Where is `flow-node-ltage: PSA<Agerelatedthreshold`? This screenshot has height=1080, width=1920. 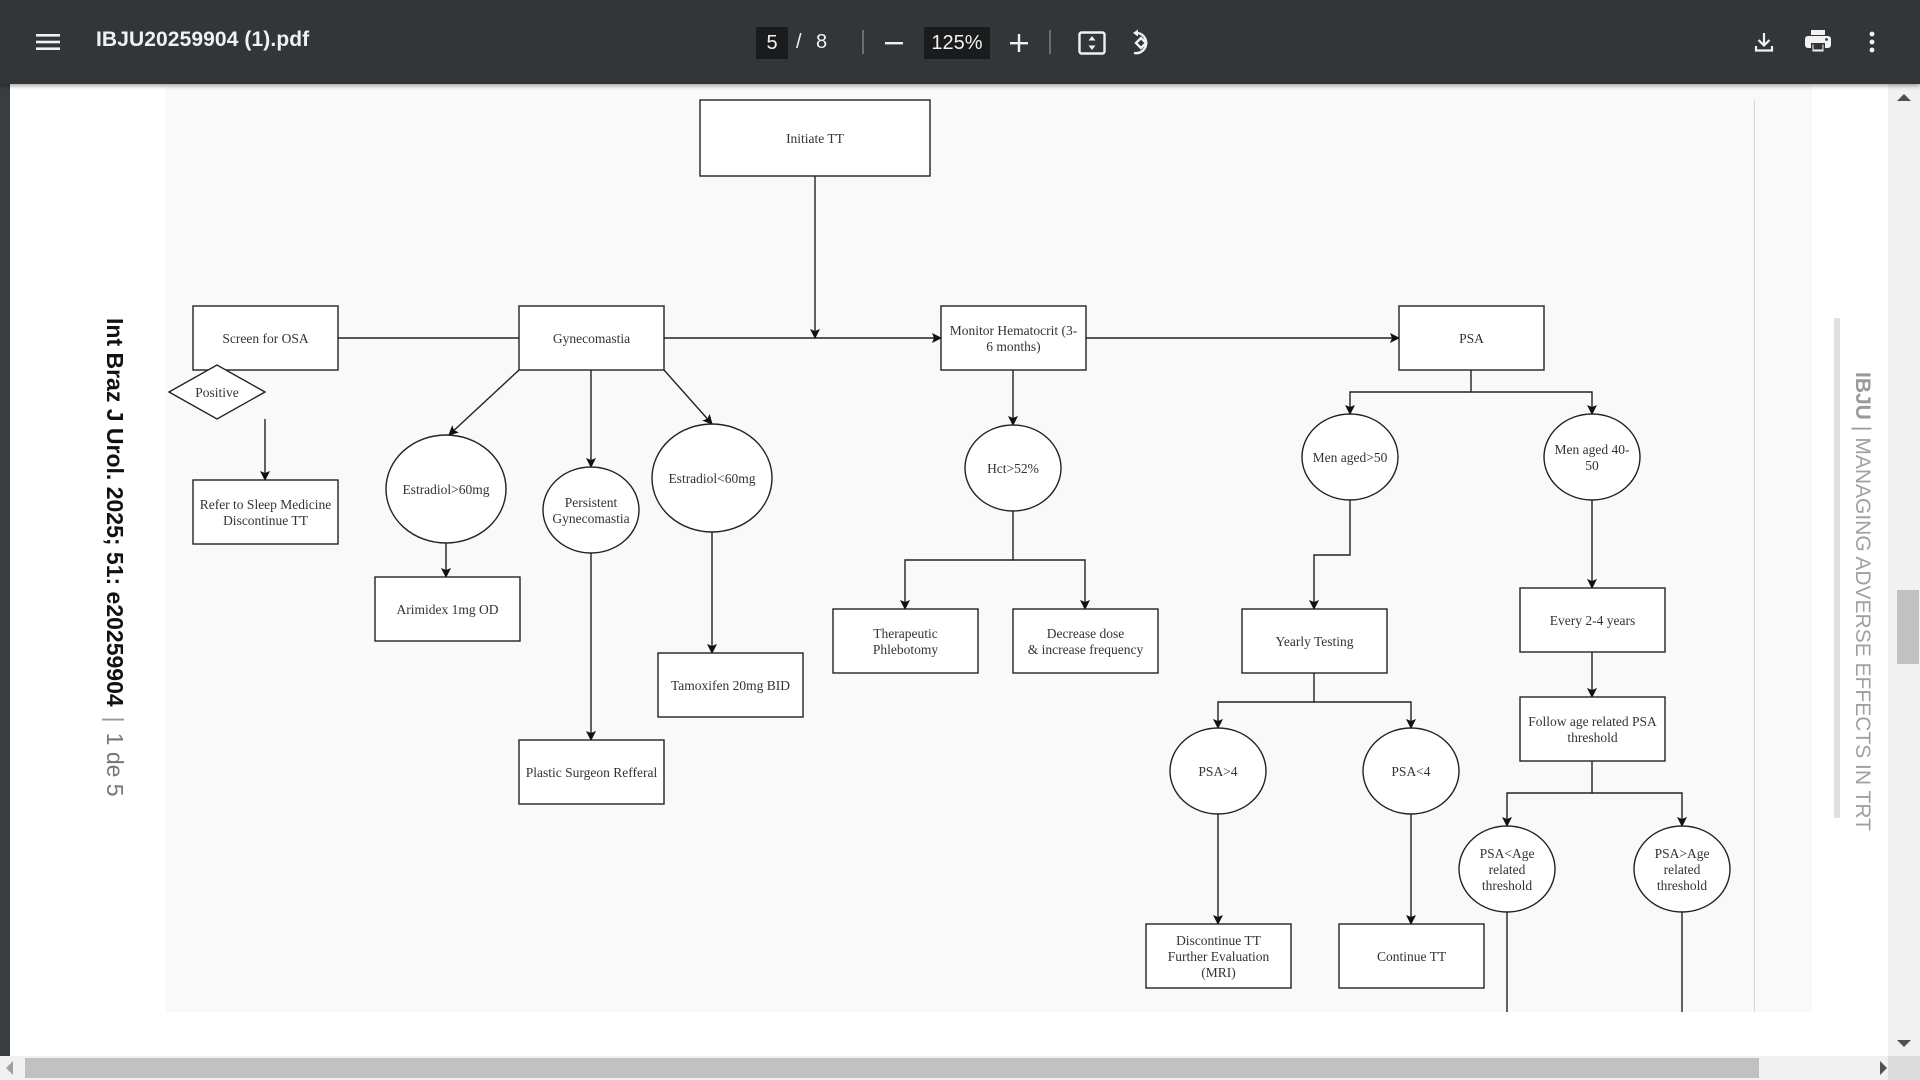
flow-node-ltage: PSA<Agerelatedthreshold is located at coordinates (1507, 869).